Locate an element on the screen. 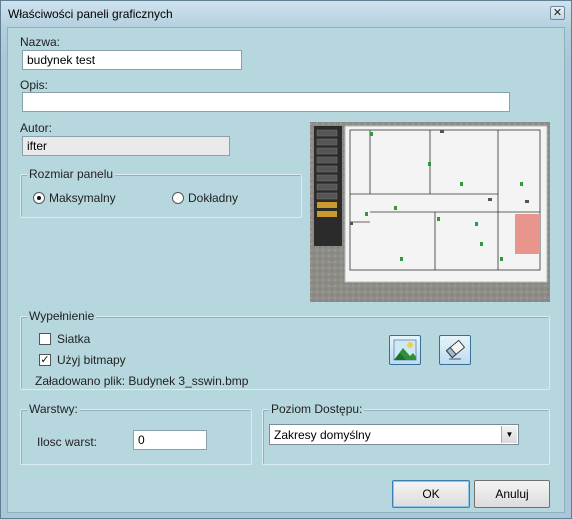 The image size is (572, 519). clear-image-button is located at coordinates (455, 350).